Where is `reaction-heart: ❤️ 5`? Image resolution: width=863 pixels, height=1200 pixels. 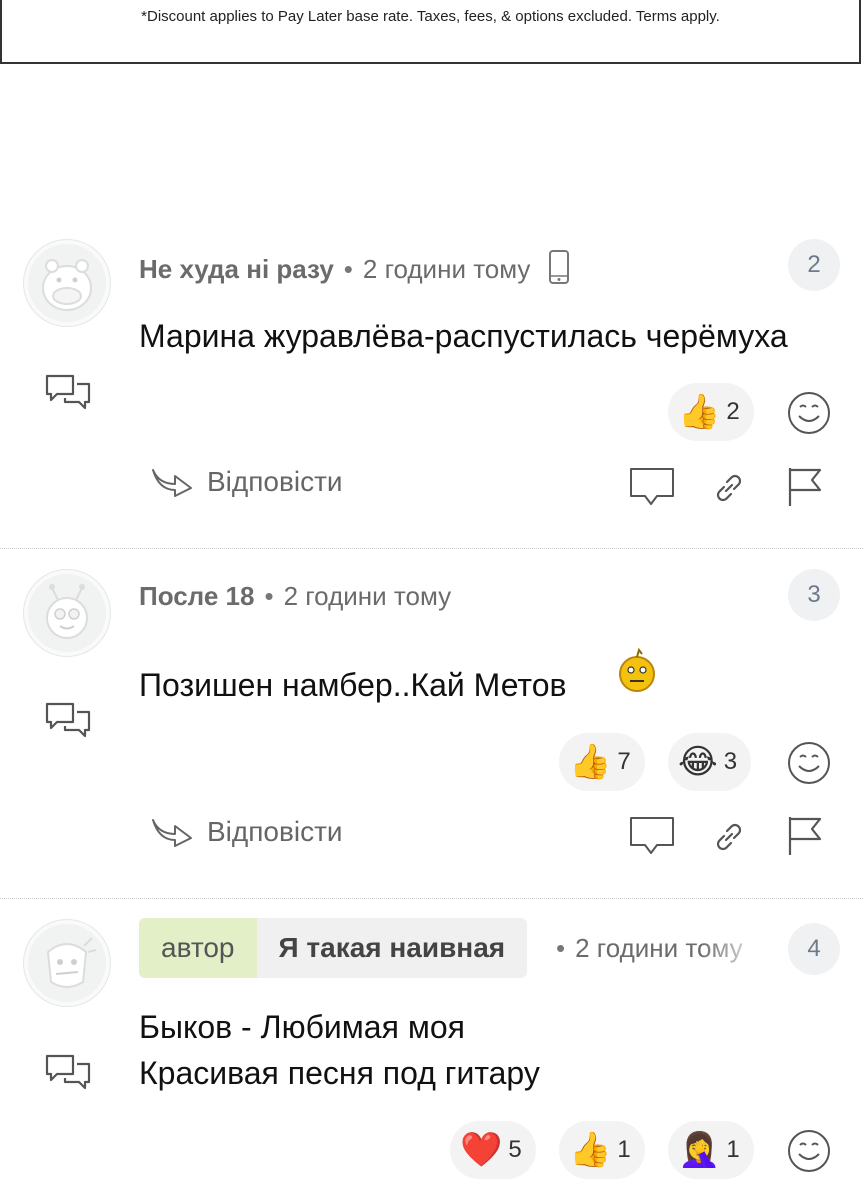
reaction-heart: ❤️ 5 is located at coordinates (493, 1150).